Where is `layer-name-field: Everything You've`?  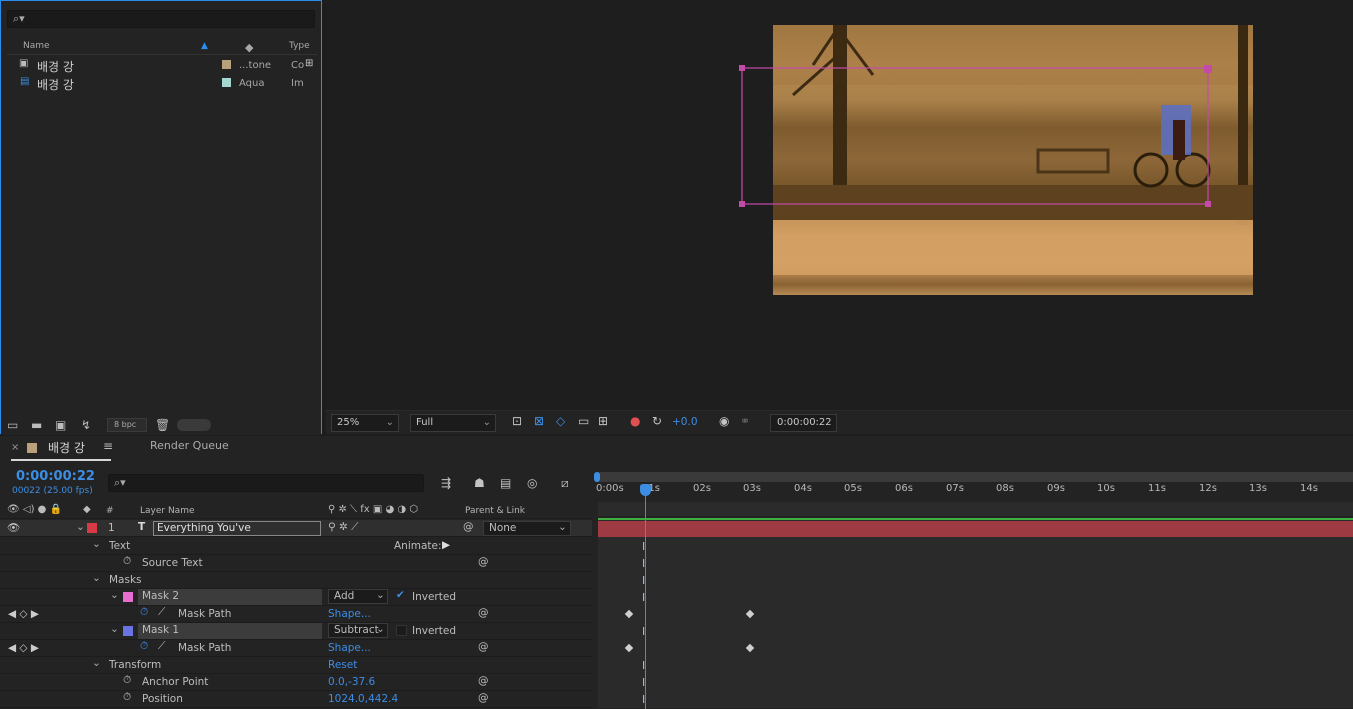 layer-name-field: Everything You've is located at coordinates (237, 528).